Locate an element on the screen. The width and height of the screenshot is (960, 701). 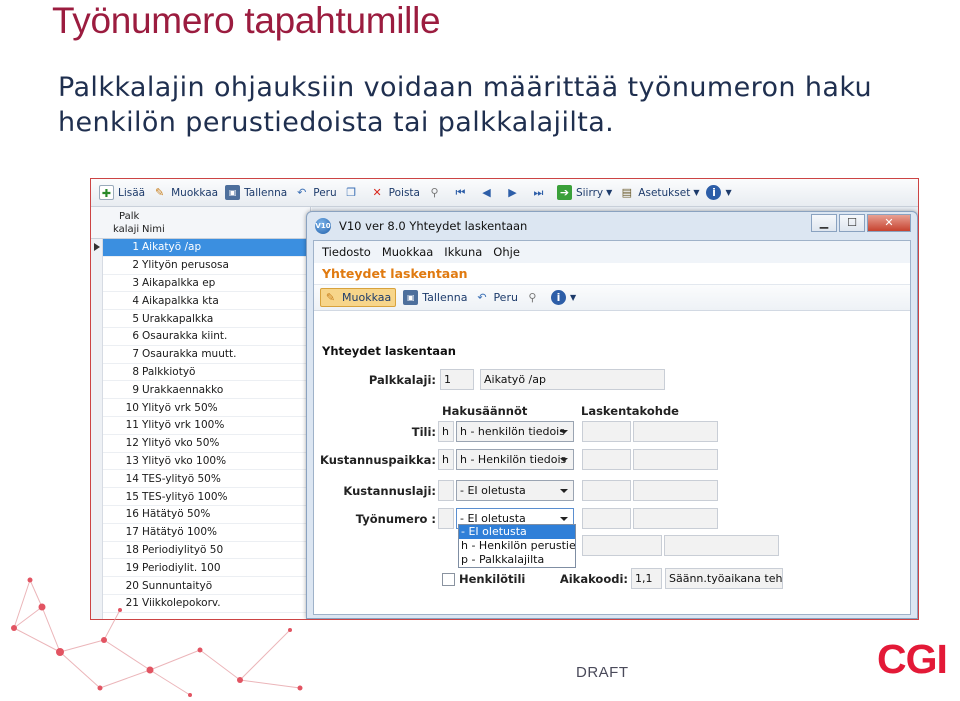
tili-target-name is located at coordinates (675, 431).